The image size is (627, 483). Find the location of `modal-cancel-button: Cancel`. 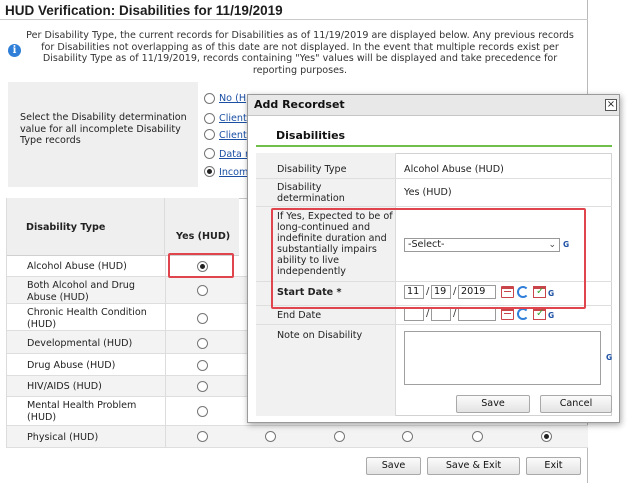

modal-cancel-button: Cancel is located at coordinates (576, 404).